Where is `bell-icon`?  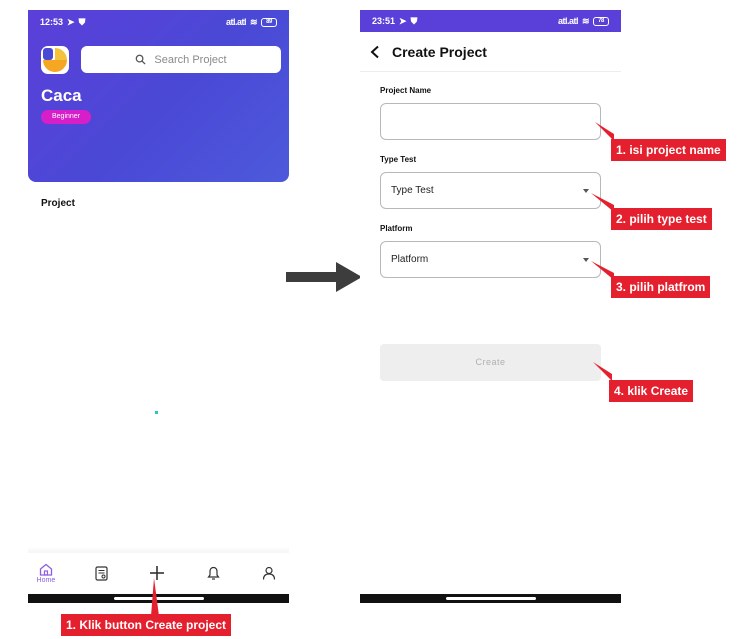 bell-icon is located at coordinates (213, 573).